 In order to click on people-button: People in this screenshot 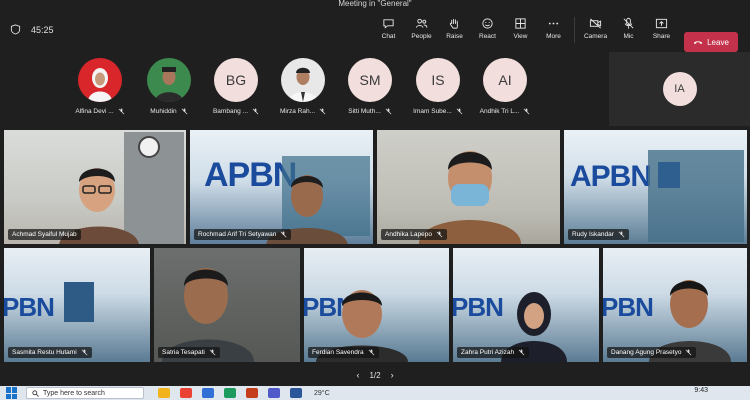, I will do `click(421, 30)`.